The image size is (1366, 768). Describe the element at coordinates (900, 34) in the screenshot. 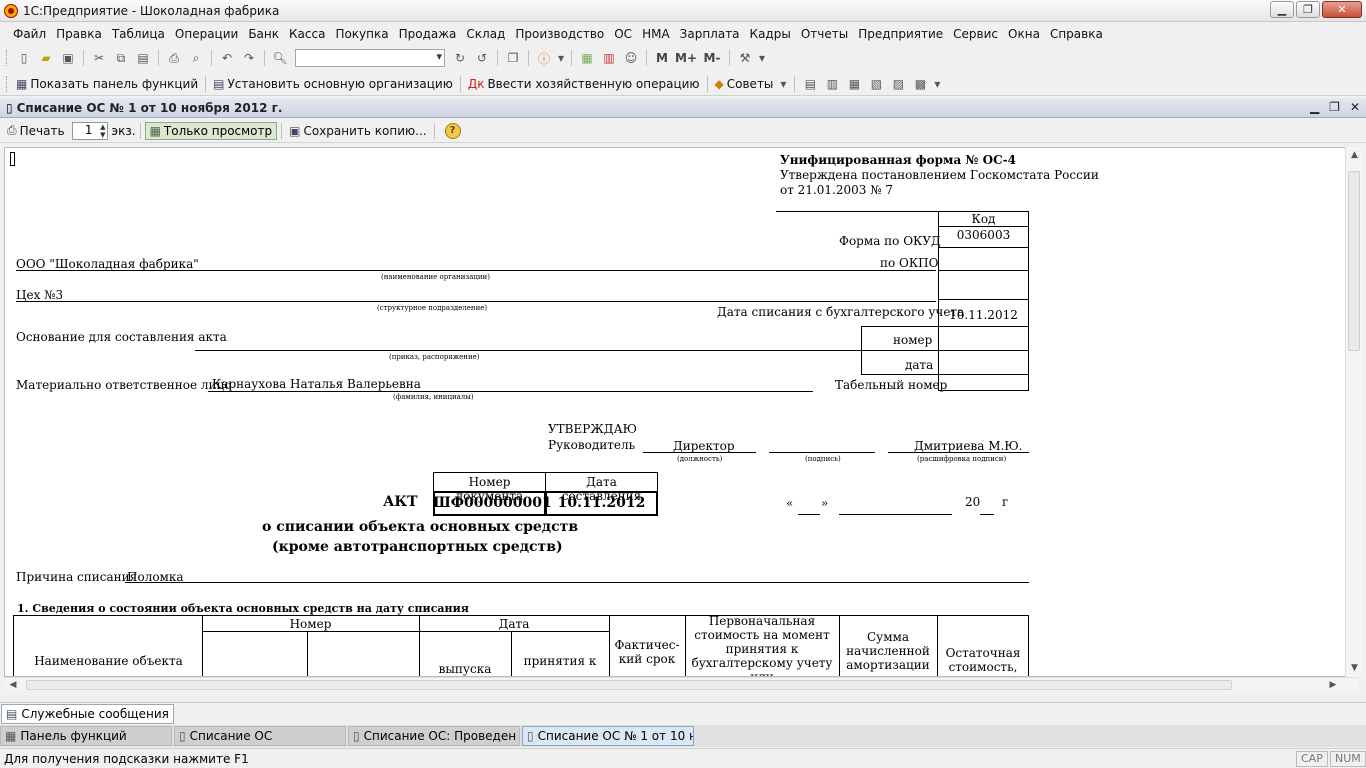

I see `menu-enterprise: Предприятие` at that location.